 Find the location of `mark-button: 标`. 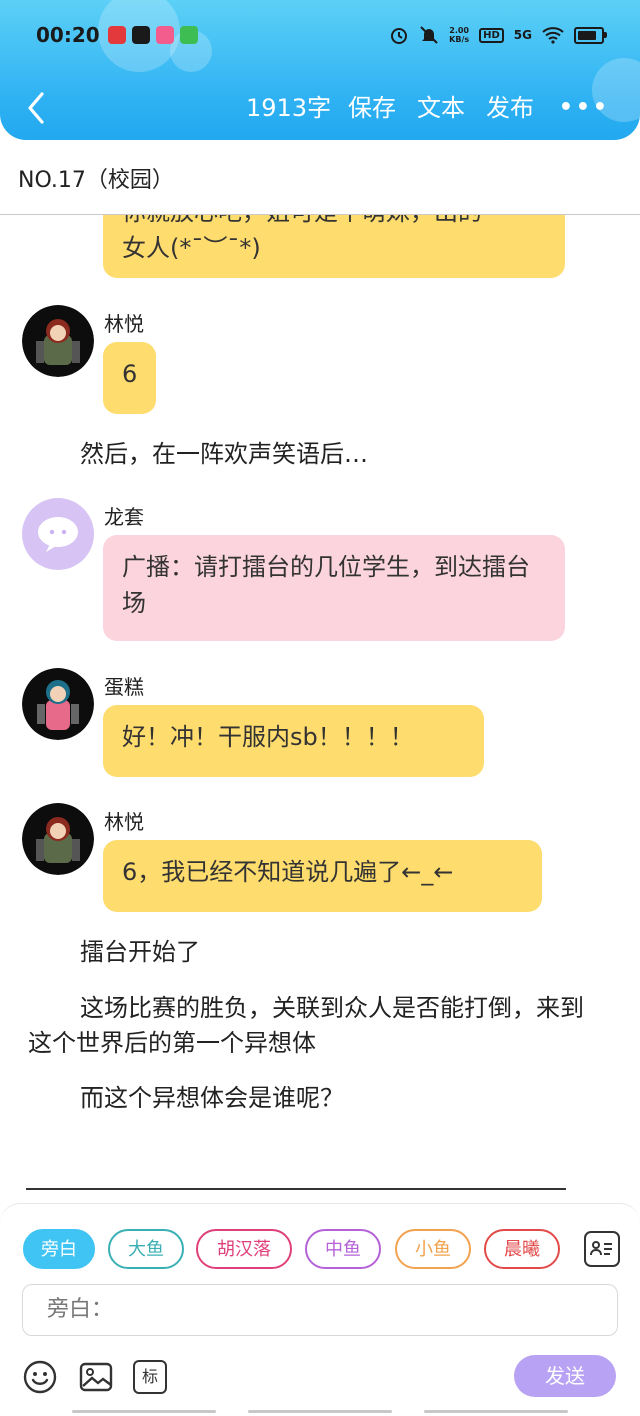

mark-button: 标 is located at coordinates (150, 1377).